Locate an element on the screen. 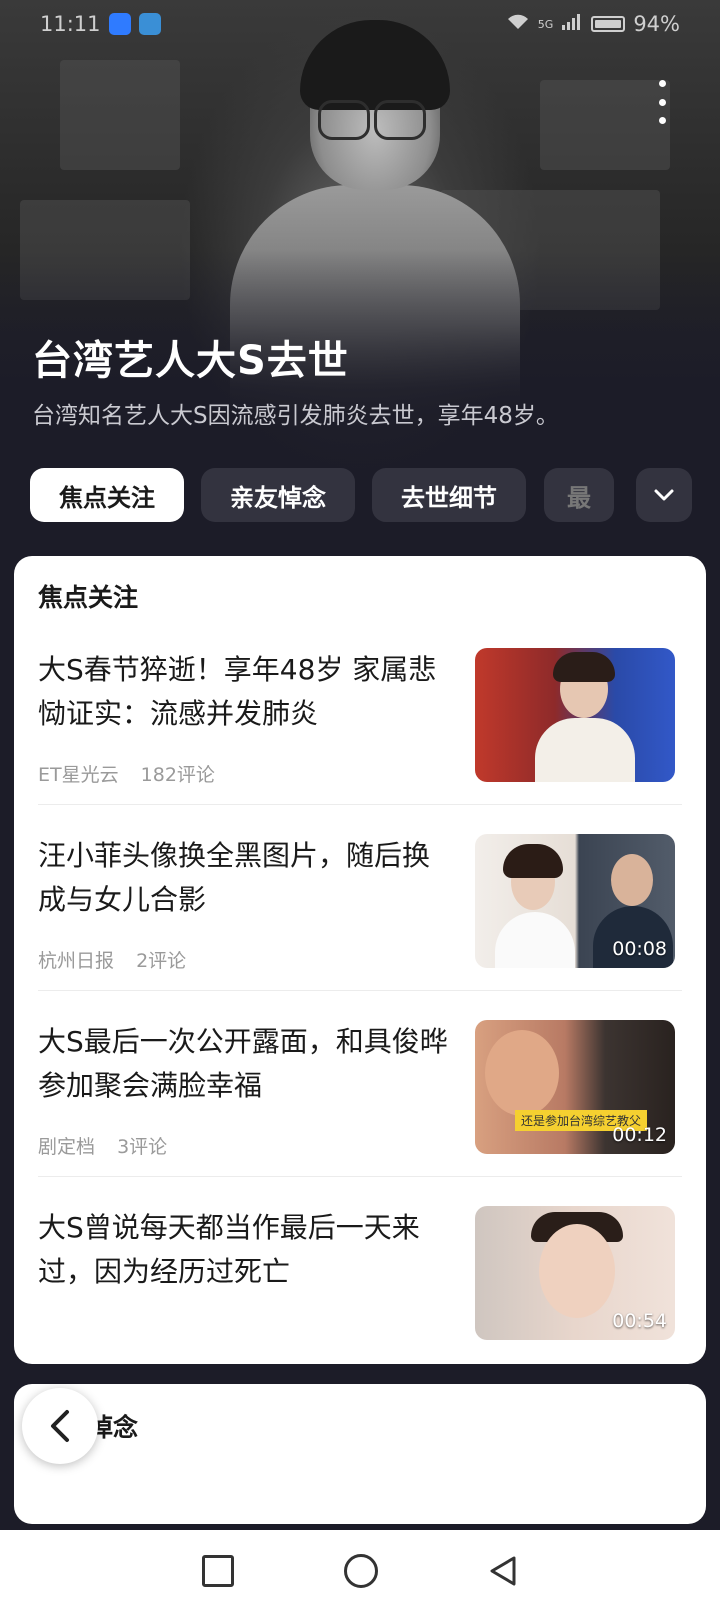 This screenshot has width=720, height=1612. more-options-icon is located at coordinates (662, 102).